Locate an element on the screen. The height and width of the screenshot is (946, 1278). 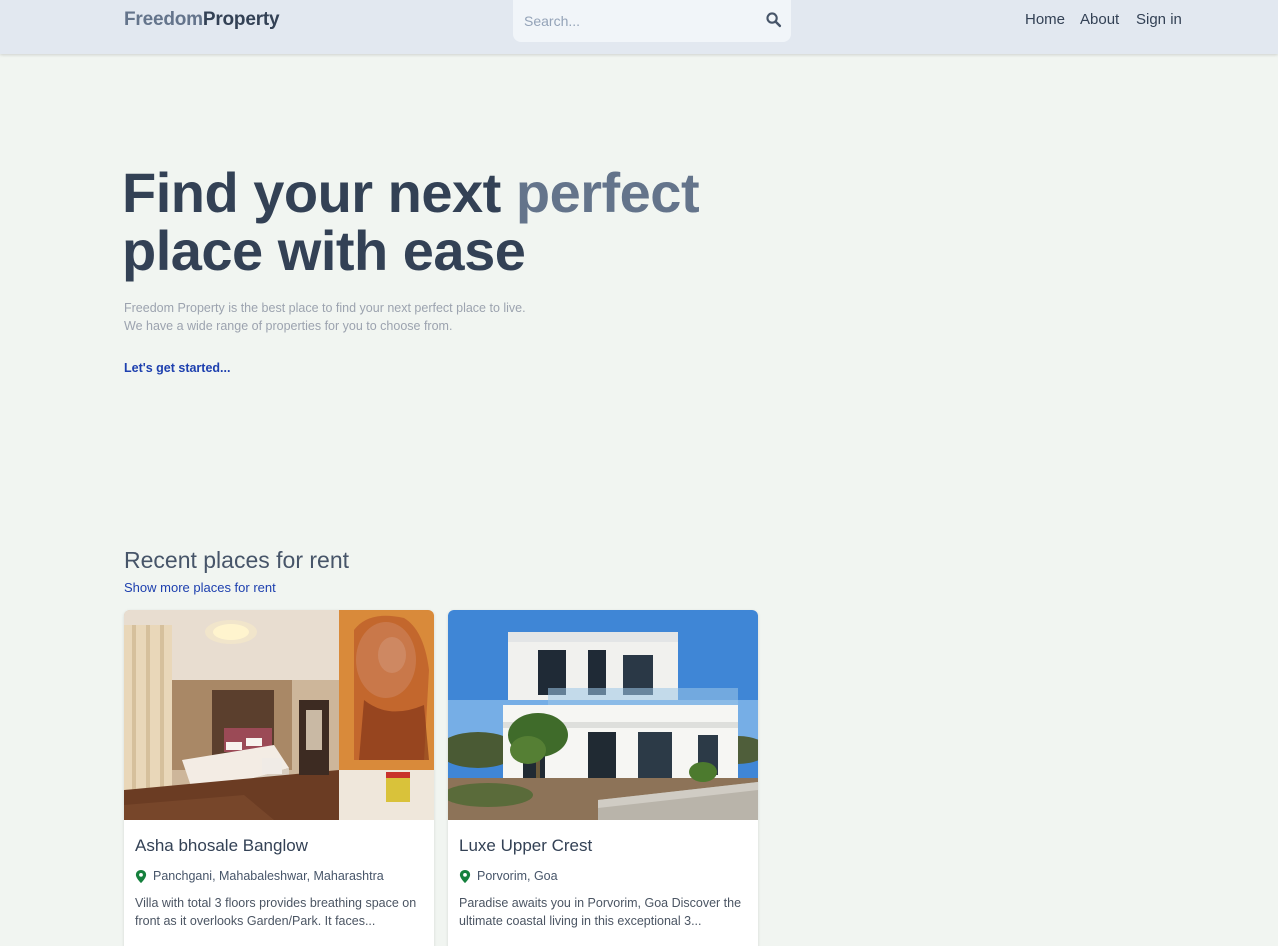
listing-title: Luxe Upper Crest is located at coordinates (525, 846).